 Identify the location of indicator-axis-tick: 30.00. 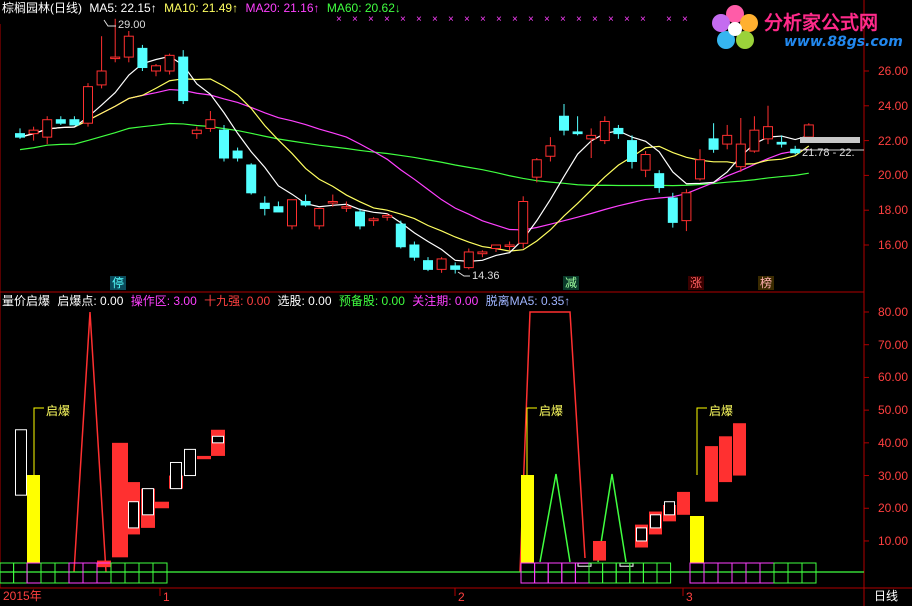
(892, 475).